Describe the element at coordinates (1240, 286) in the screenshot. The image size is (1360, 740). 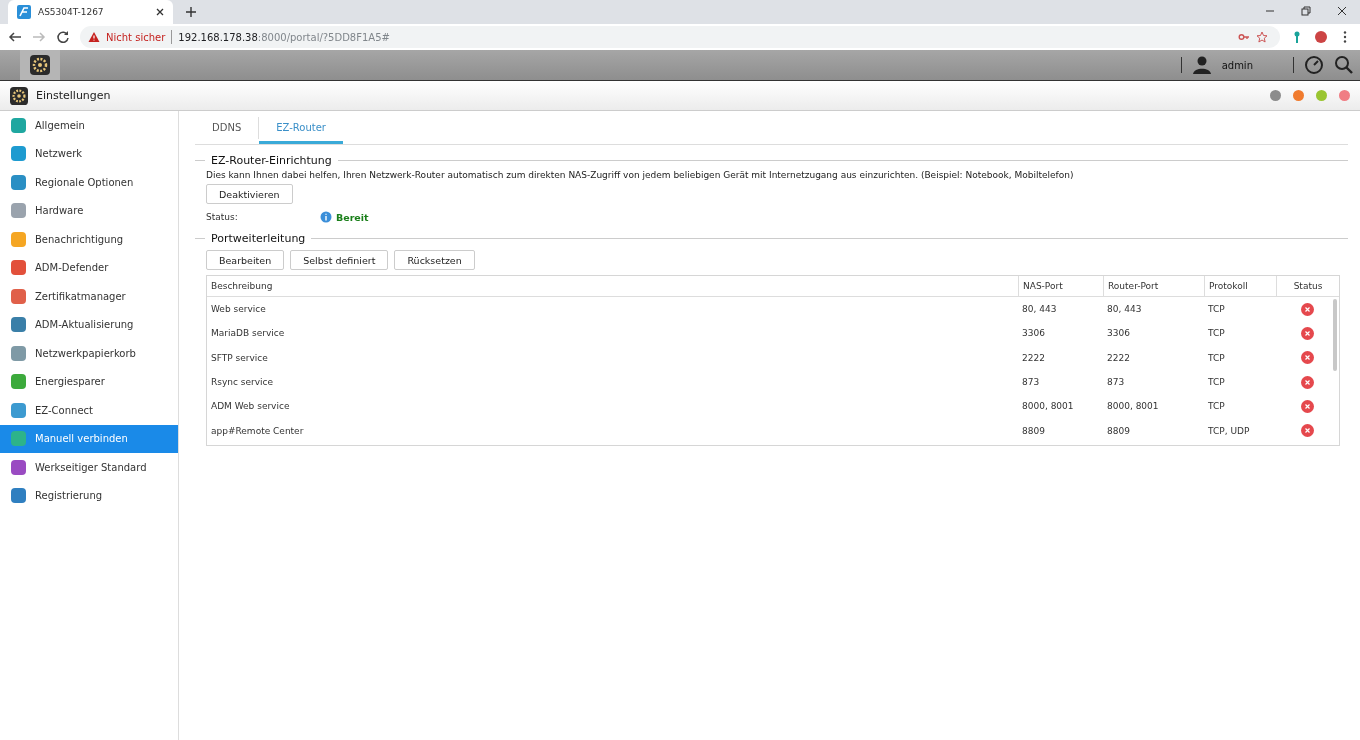
I see `column-header: Protokoll` at that location.